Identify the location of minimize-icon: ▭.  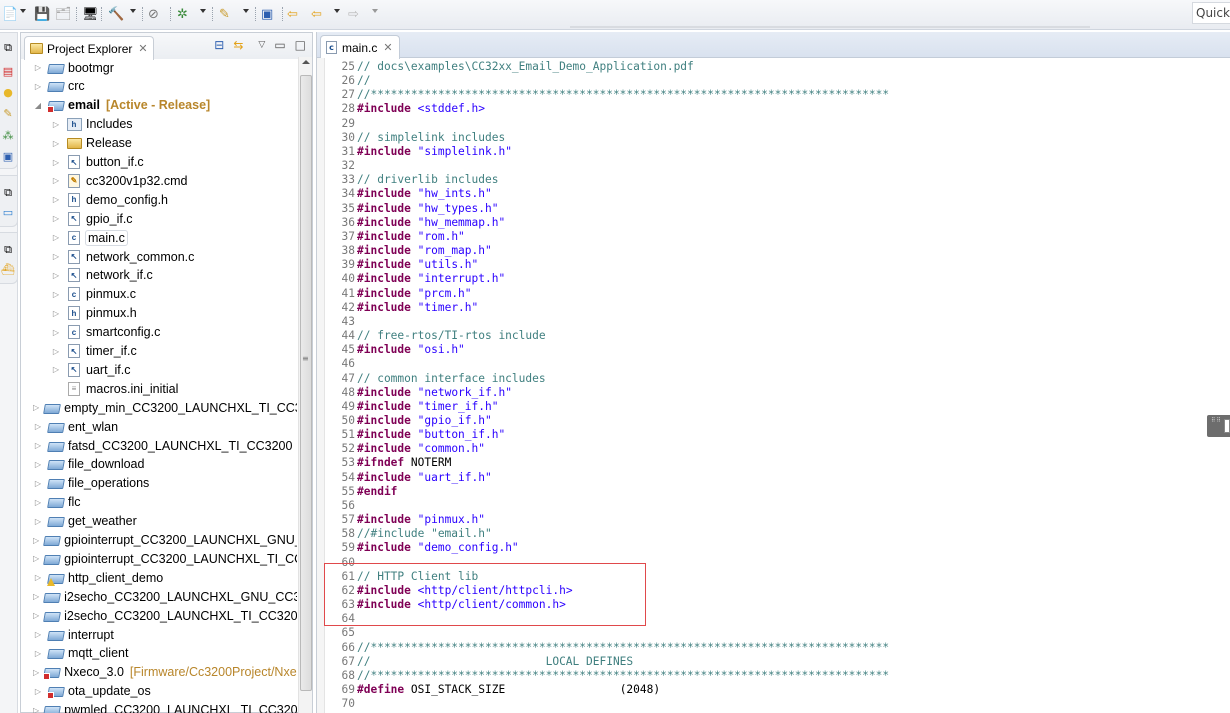
(279, 45).